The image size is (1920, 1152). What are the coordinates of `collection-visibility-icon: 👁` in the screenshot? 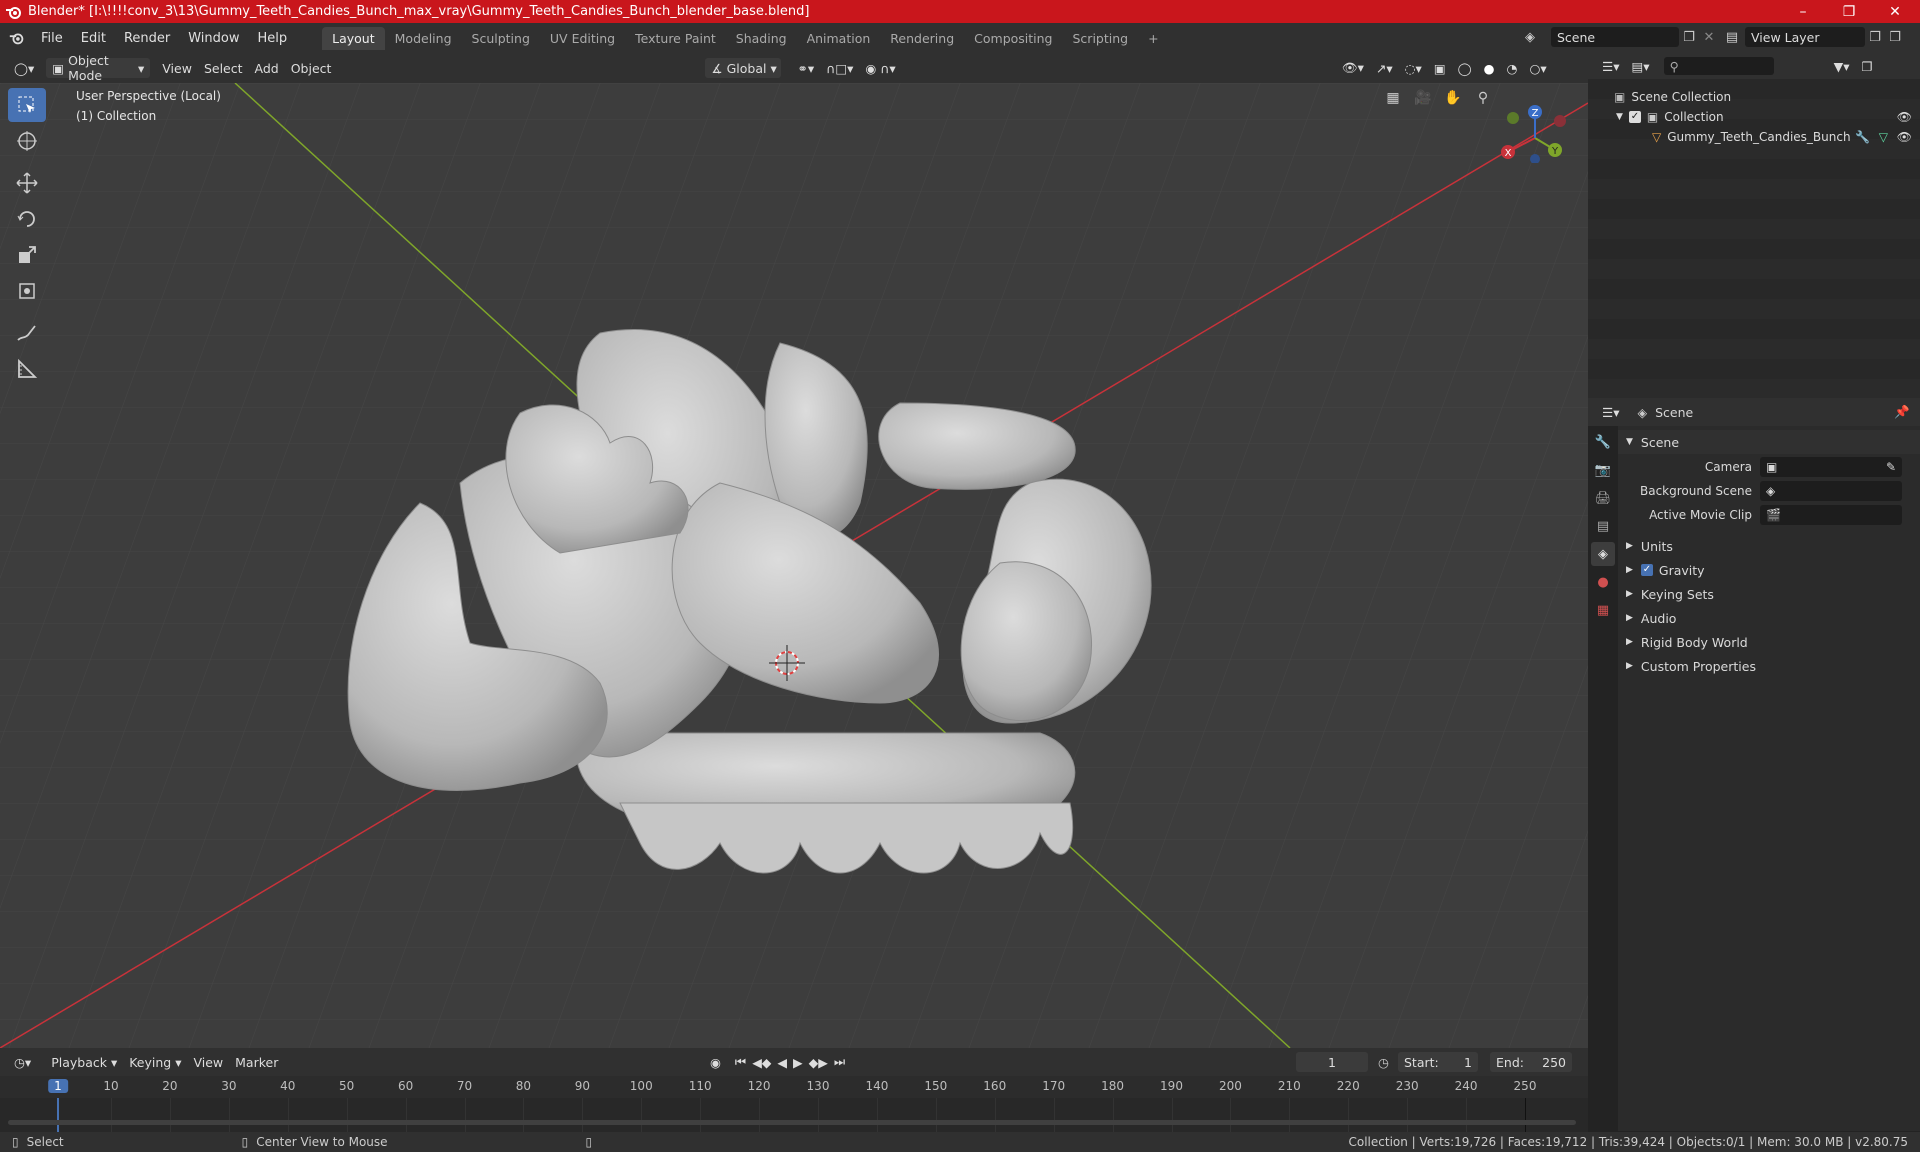 It's located at (1904, 117).